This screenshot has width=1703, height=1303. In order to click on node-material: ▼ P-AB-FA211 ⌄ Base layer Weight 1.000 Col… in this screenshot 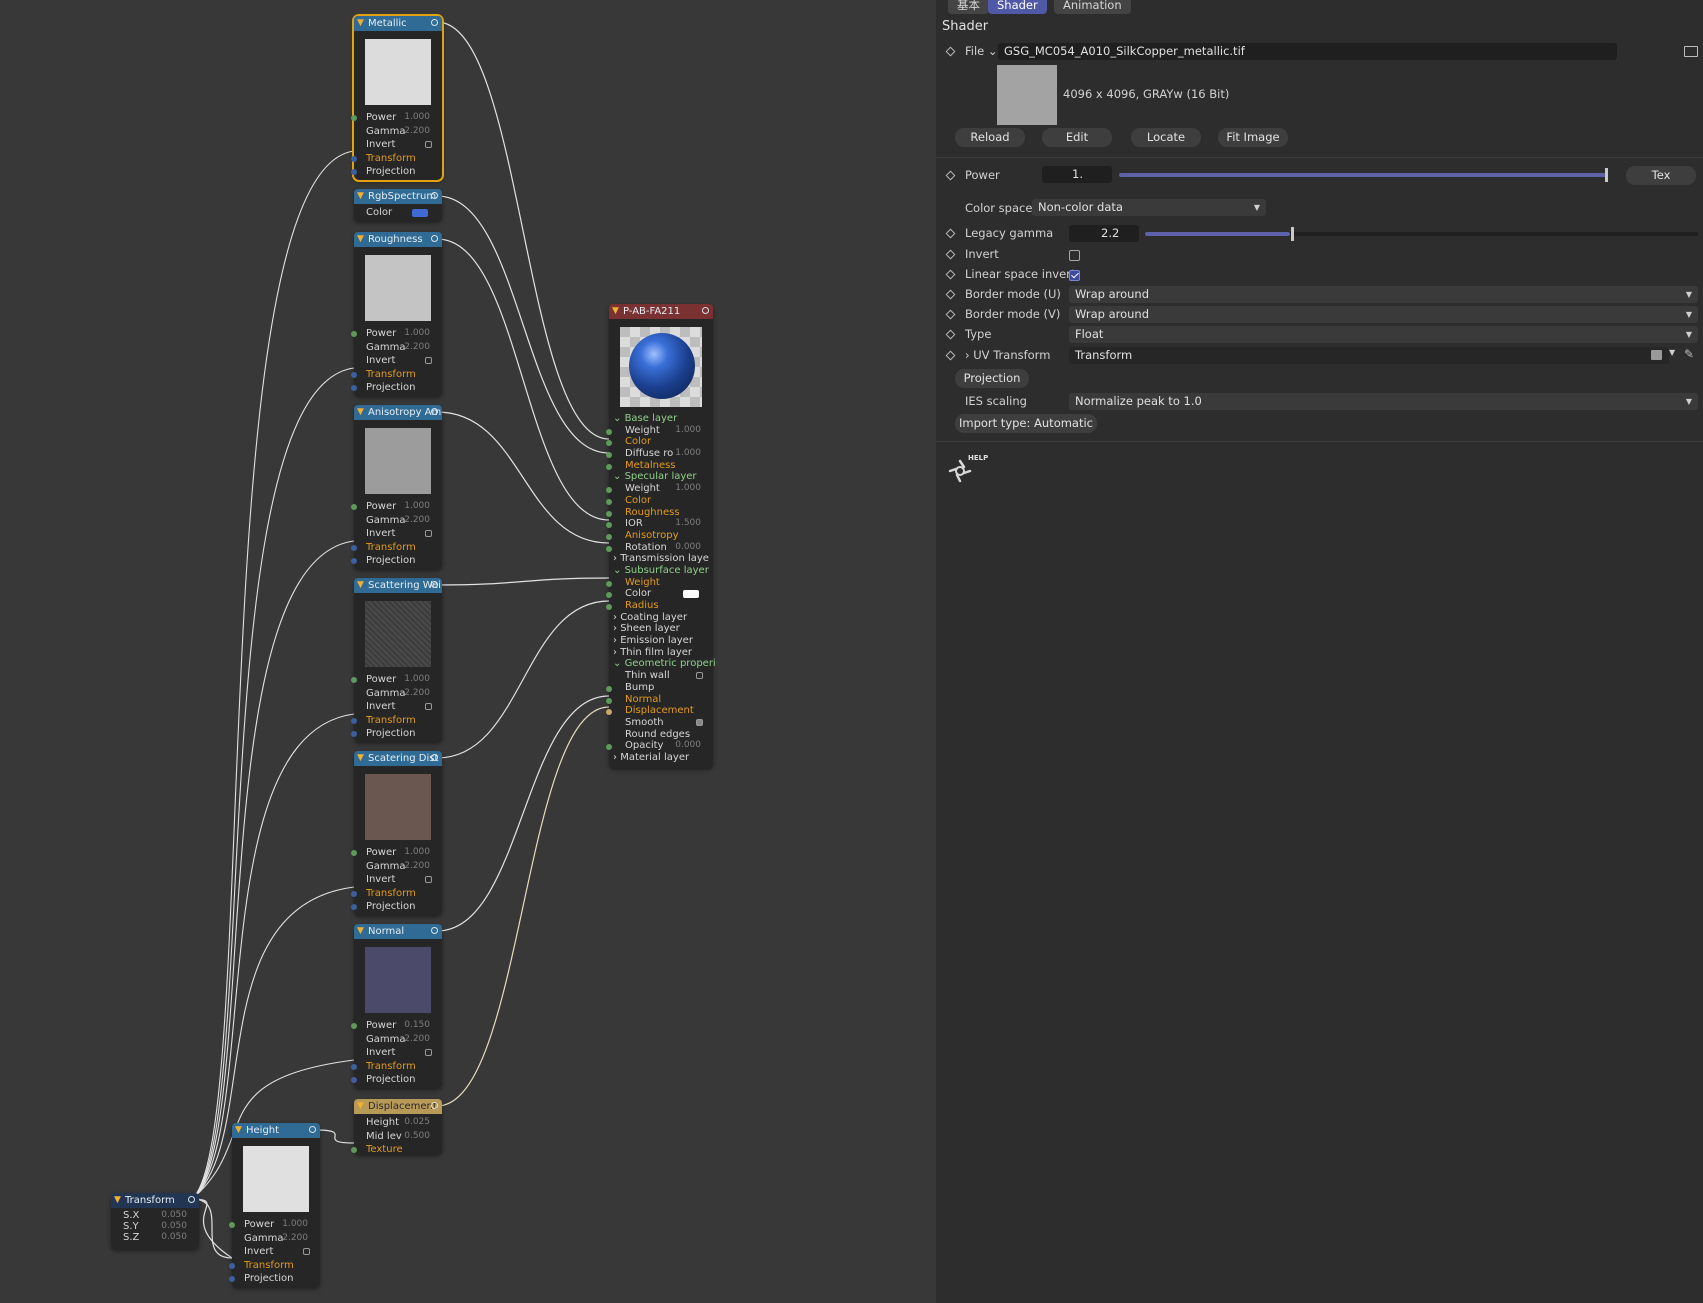, I will do `click(661, 536)`.